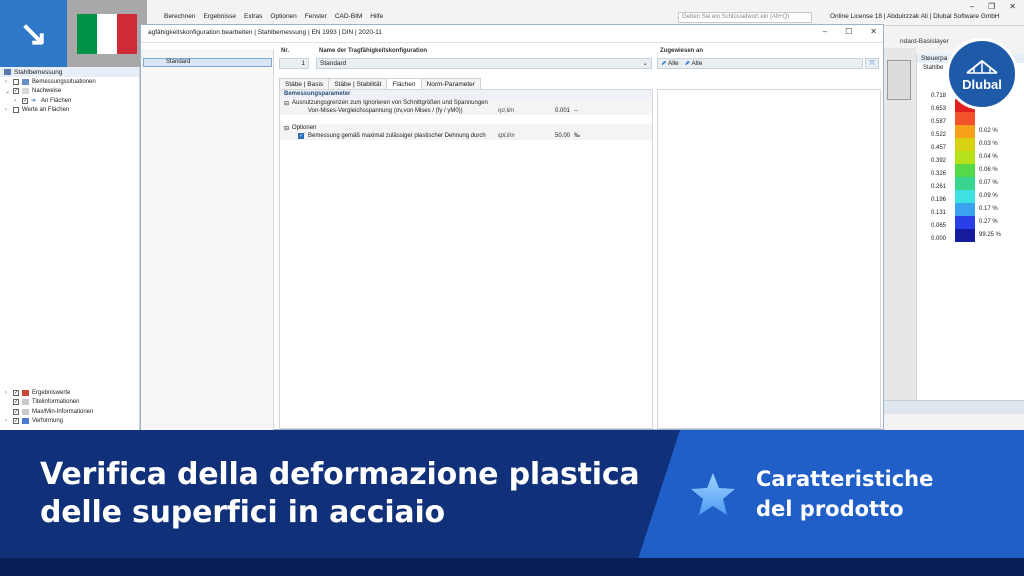  I want to click on legend-value: 0.718, so click(939, 96).